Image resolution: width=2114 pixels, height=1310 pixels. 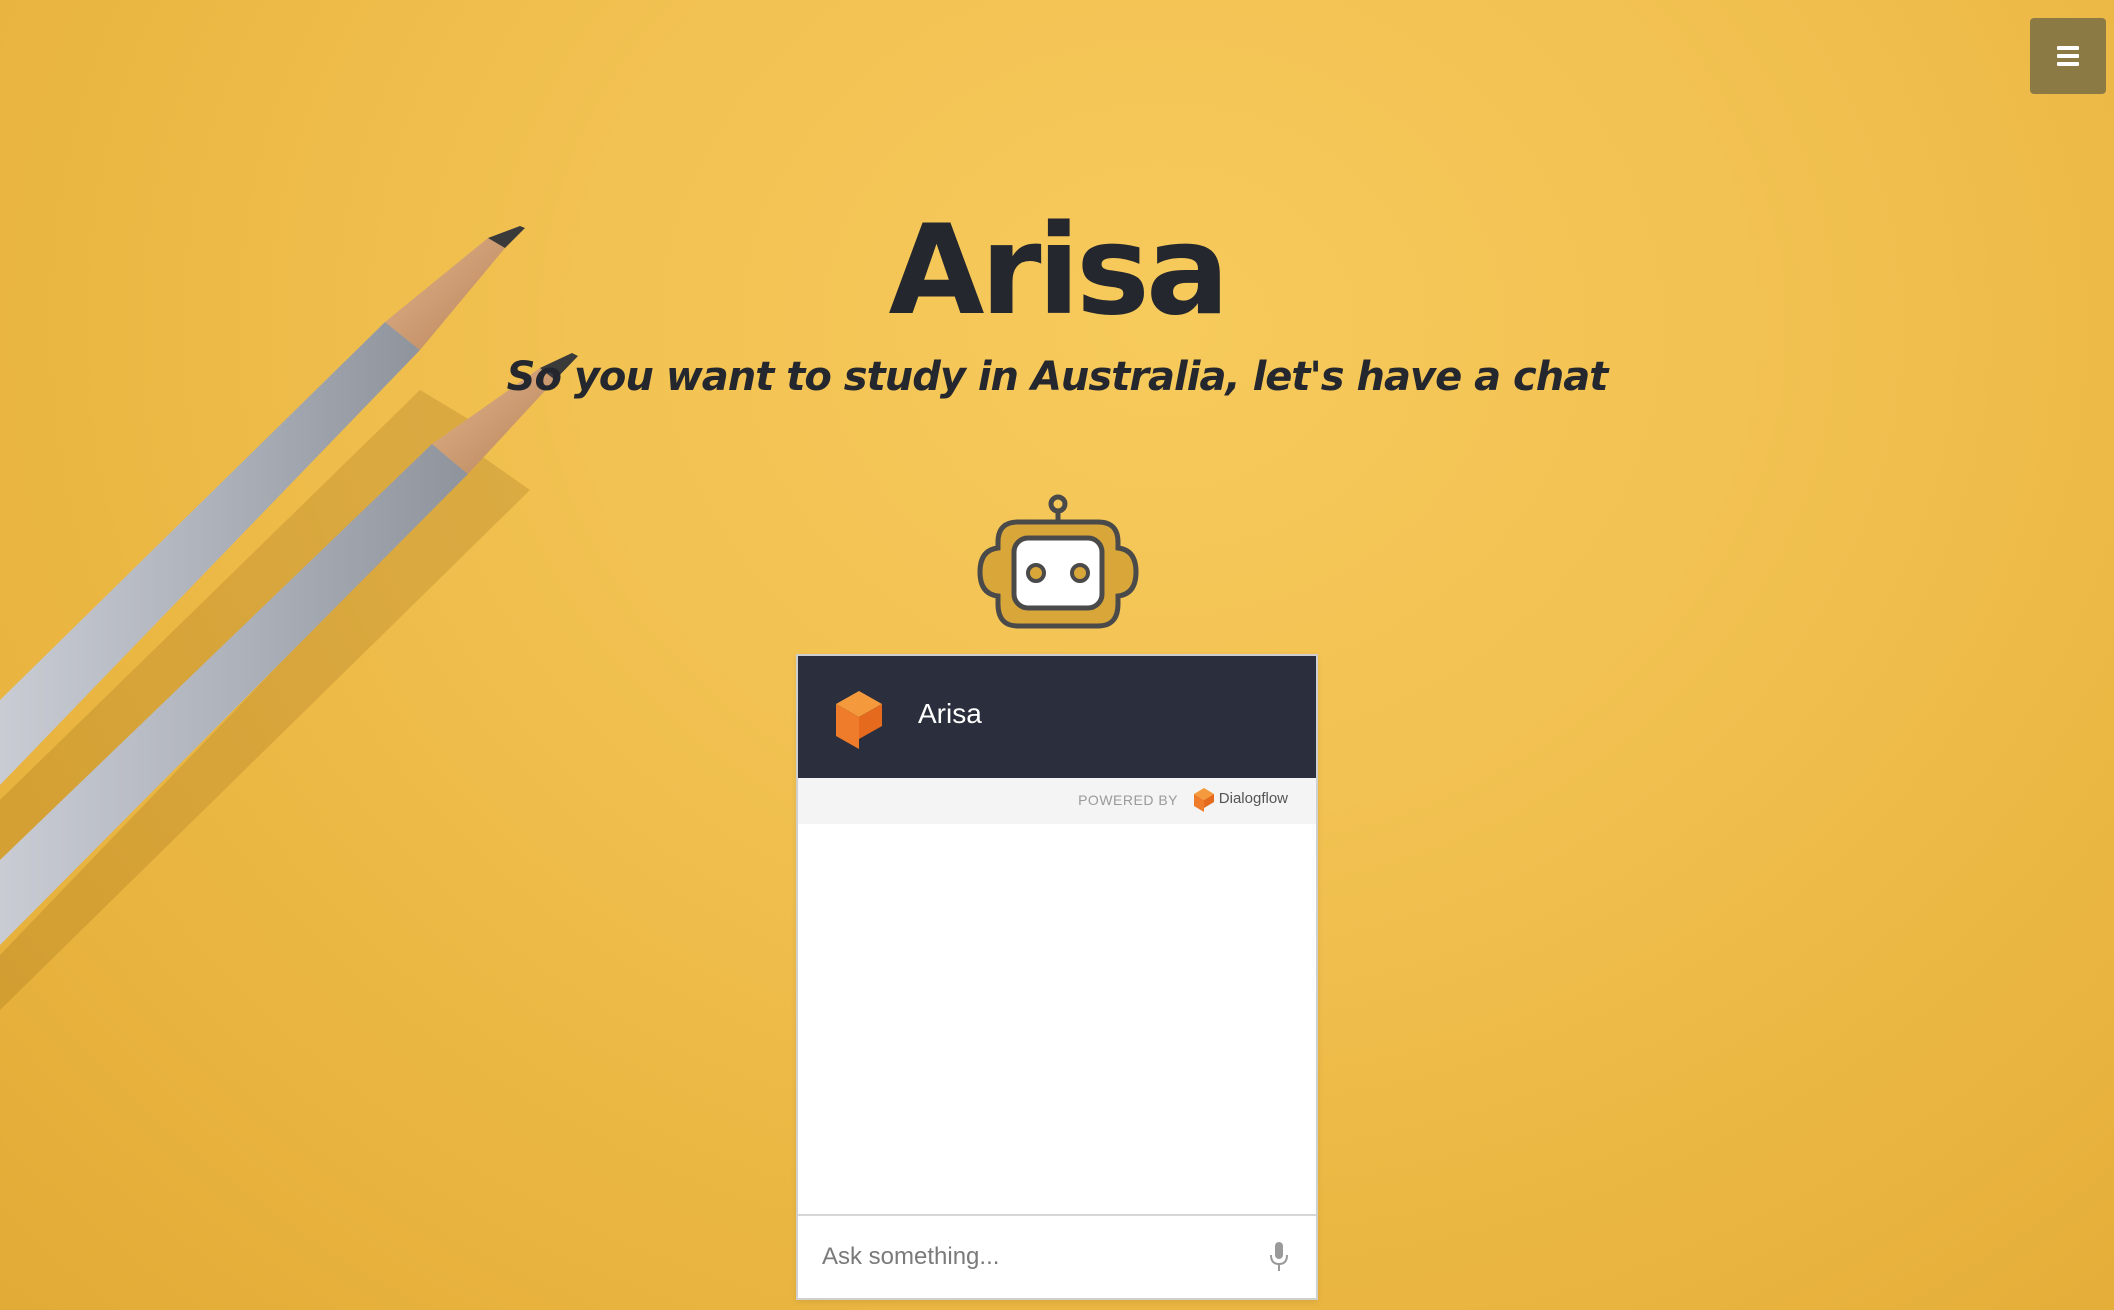 I want to click on chat-messages-area, so click(x=1057, y=1019).